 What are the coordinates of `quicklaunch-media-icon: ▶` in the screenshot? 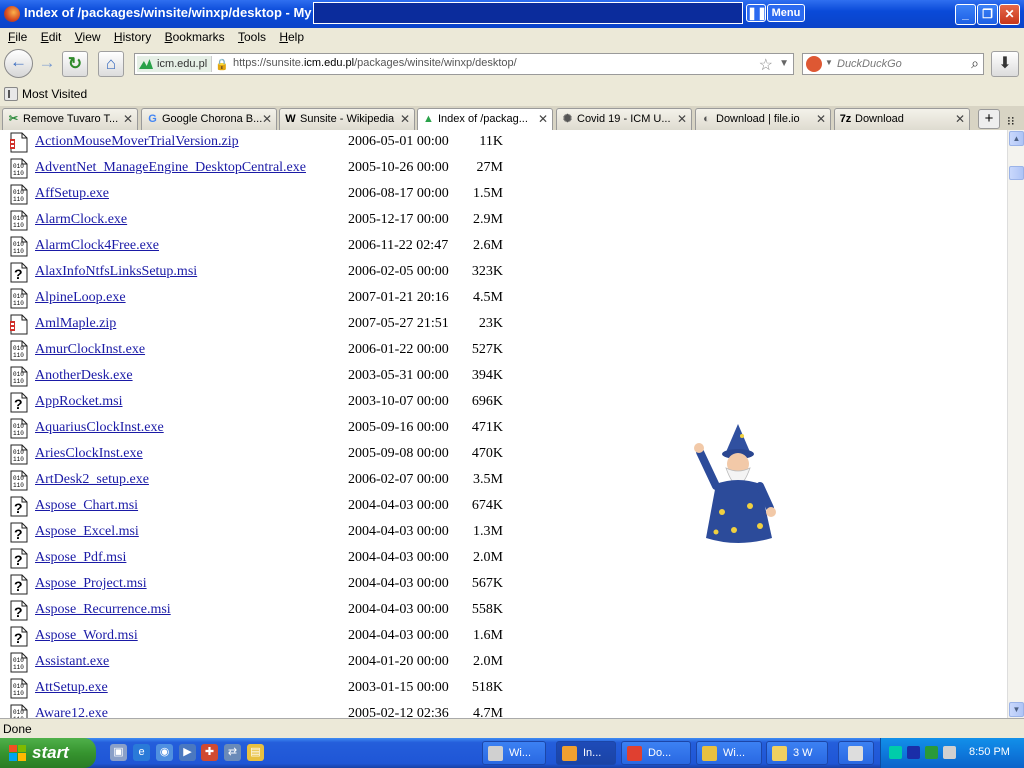 It's located at (187, 752).